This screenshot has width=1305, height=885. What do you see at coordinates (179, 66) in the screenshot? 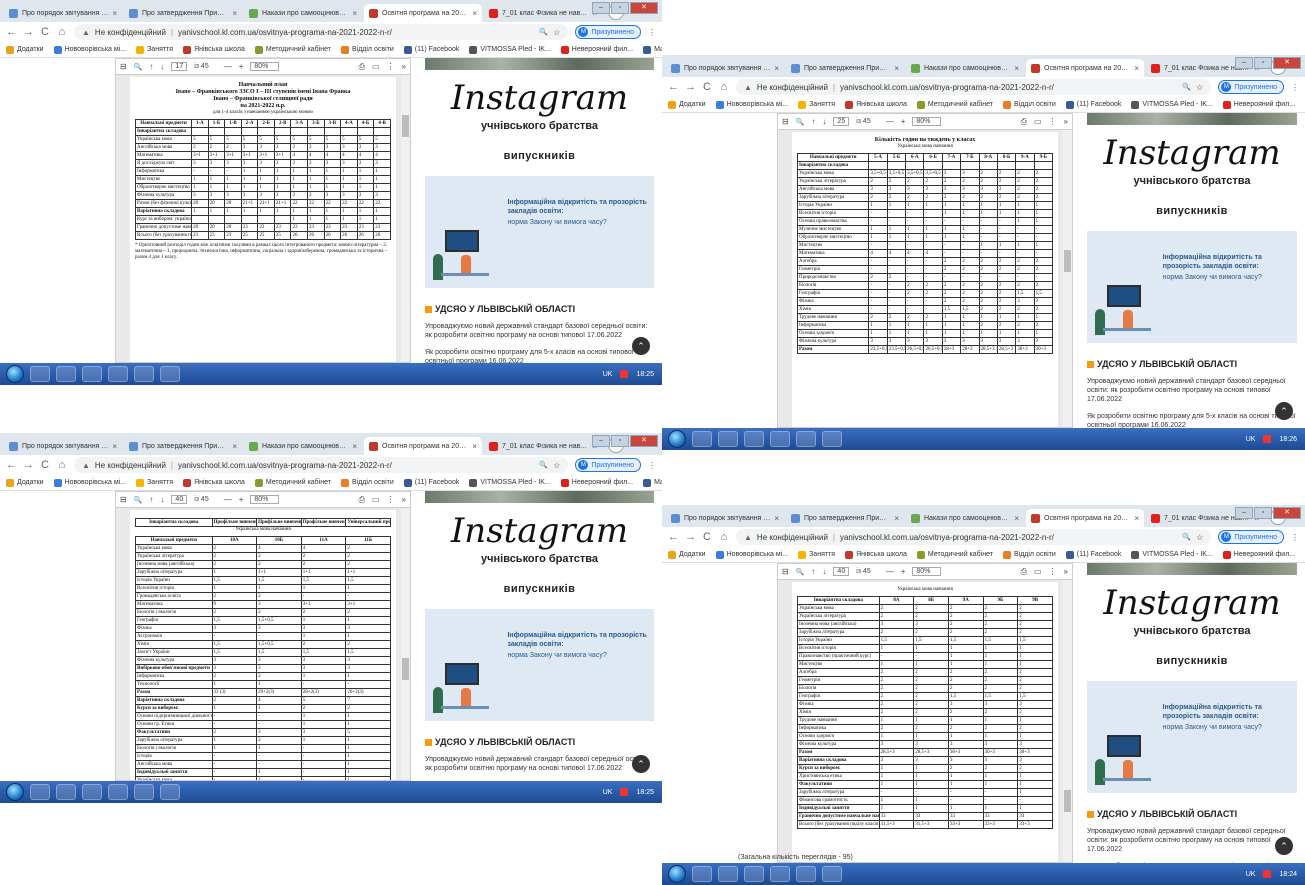
I see `page-number-input: 17` at bounding box center [179, 66].